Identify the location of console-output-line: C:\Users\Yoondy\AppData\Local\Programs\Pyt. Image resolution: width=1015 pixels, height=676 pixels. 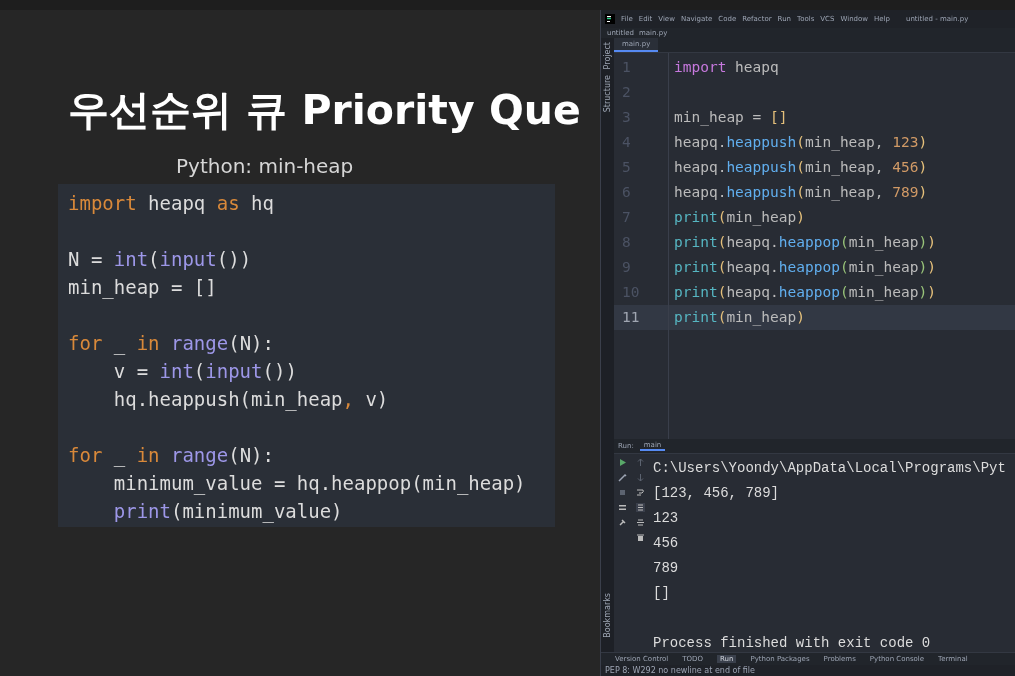
(829, 468).